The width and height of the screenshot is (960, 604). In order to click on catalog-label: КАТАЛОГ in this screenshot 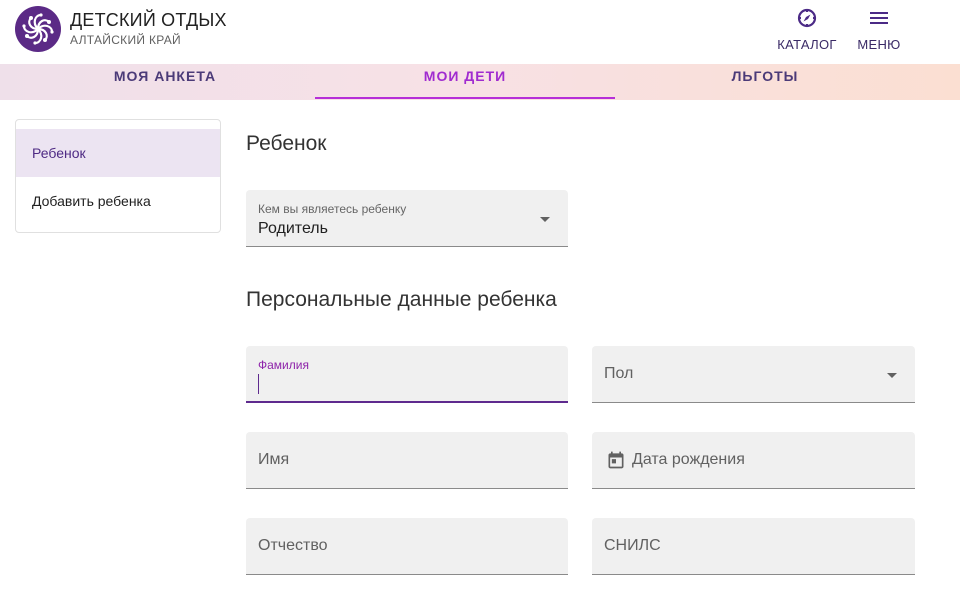, I will do `click(807, 44)`.